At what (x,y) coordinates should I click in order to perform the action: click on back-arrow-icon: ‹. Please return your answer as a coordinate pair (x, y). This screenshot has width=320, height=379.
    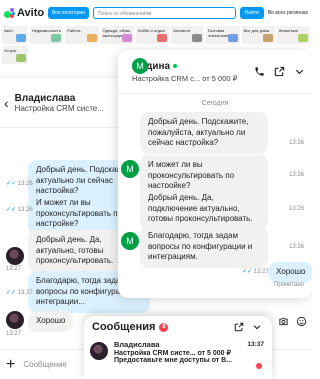
    Looking at the image, I should click on (6, 103).